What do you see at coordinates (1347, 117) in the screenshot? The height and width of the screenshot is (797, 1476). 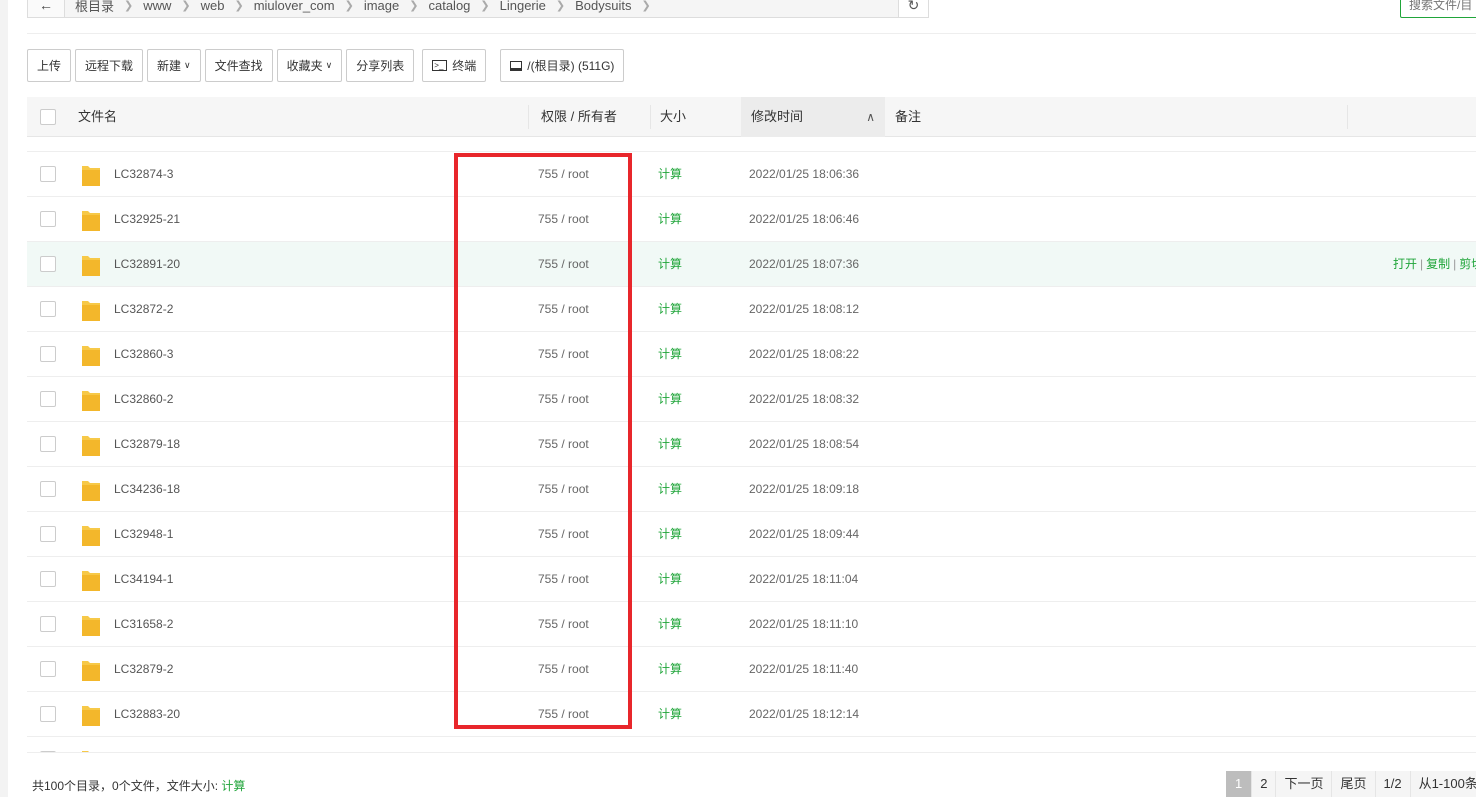 I see `column-divider` at bounding box center [1347, 117].